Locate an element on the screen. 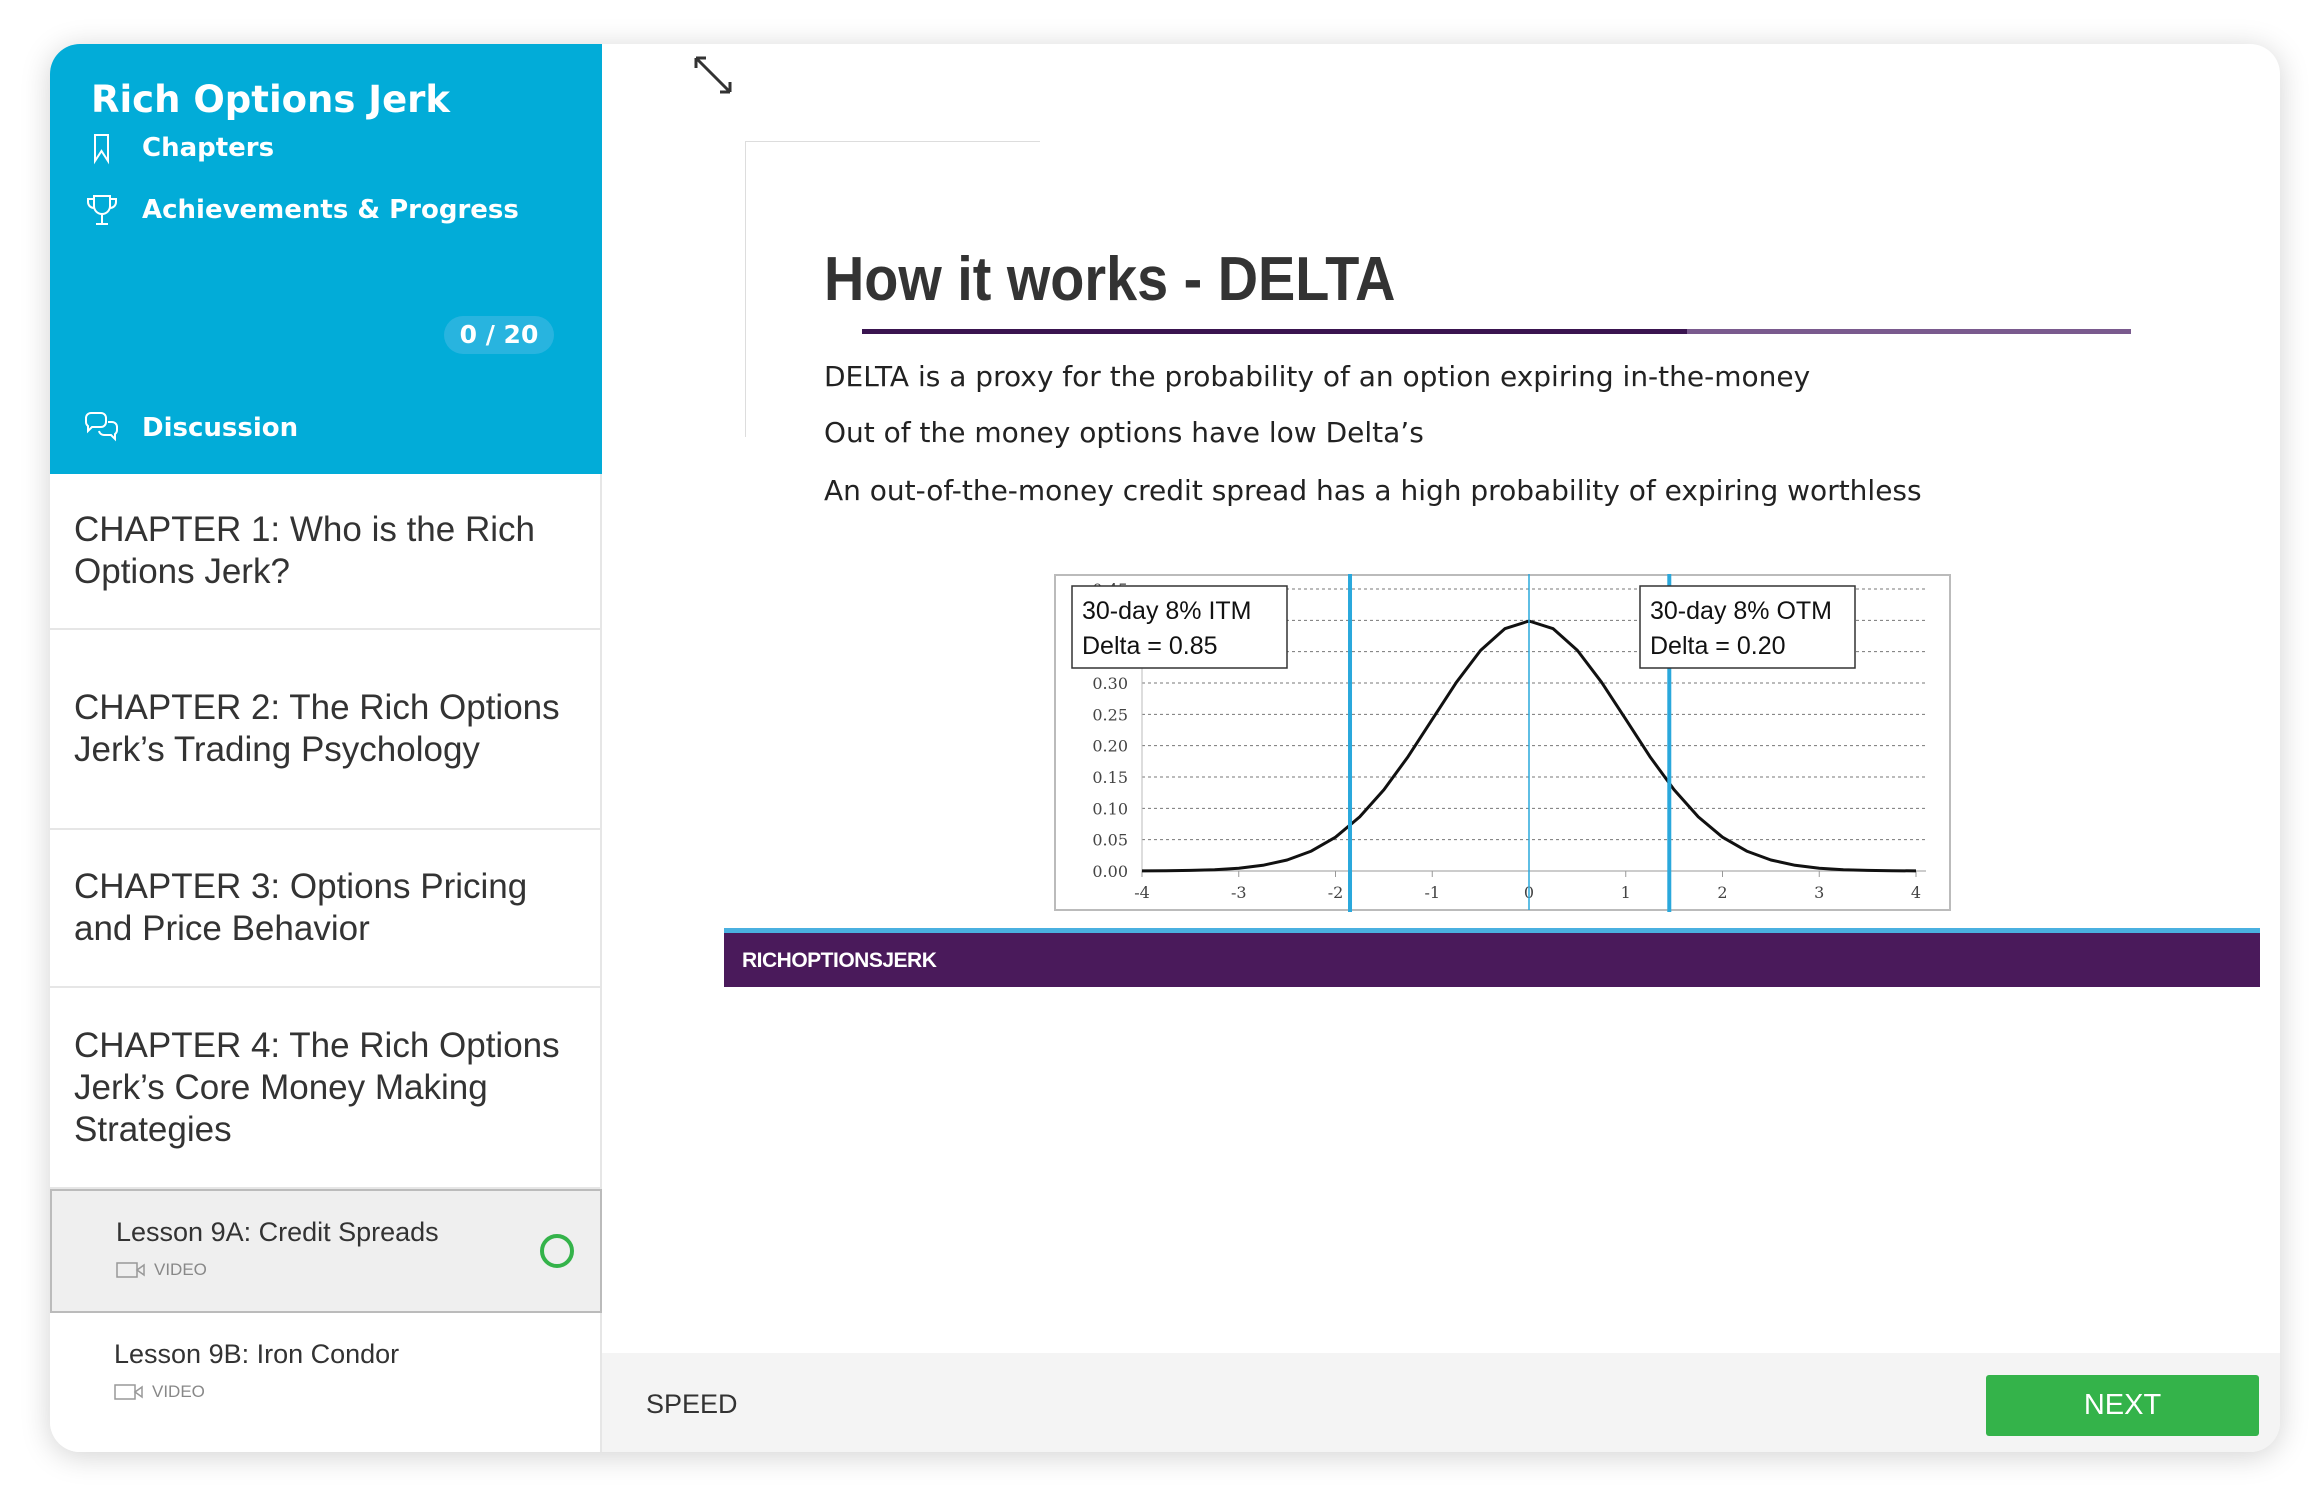 The image size is (2324, 1503). speed-control: SPEED is located at coordinates (692, 1404).